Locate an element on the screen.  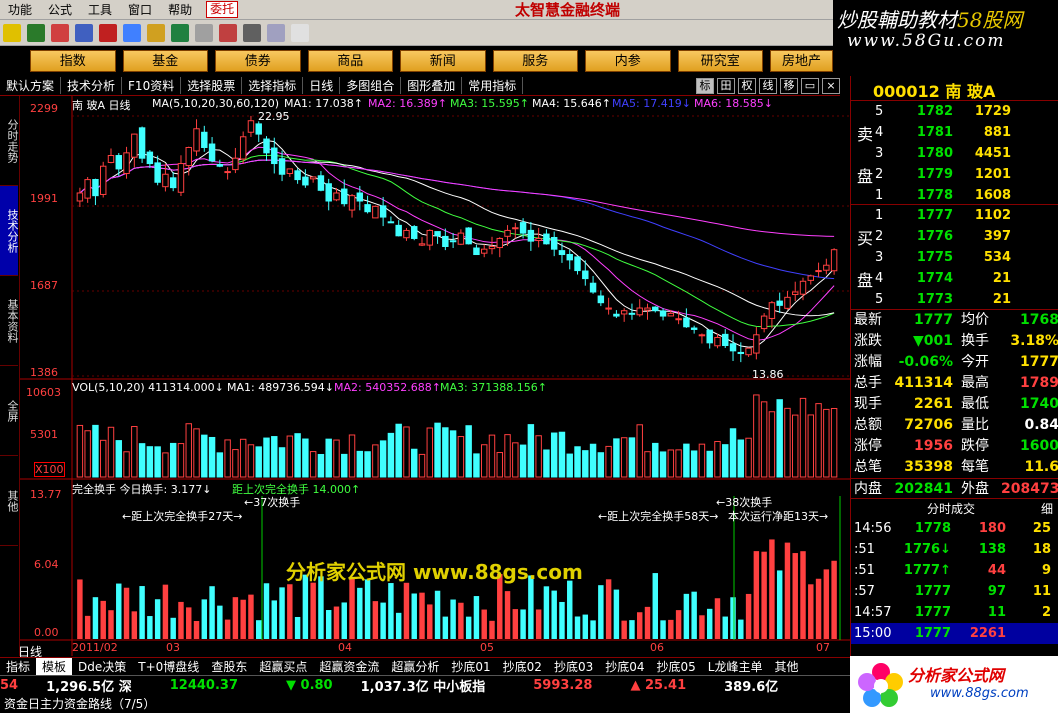
btab-bottom03: 抄底03 is located at coordinates (573, 666).